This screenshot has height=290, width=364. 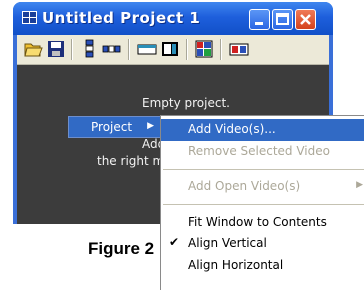 I want to click on menu-item-label: Fit Window to Contents, so click(x=257, y=222).